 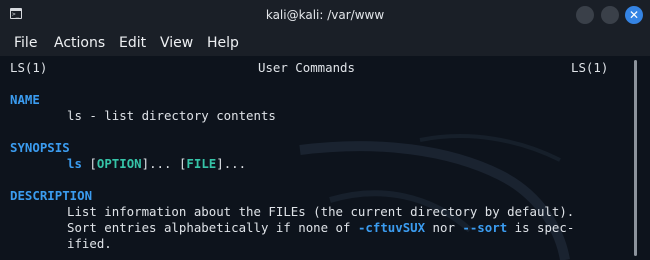 What do you see at coordinates (93, 163) in the screenshot?
I see `bracket: [` at bounding box center [93, 163].